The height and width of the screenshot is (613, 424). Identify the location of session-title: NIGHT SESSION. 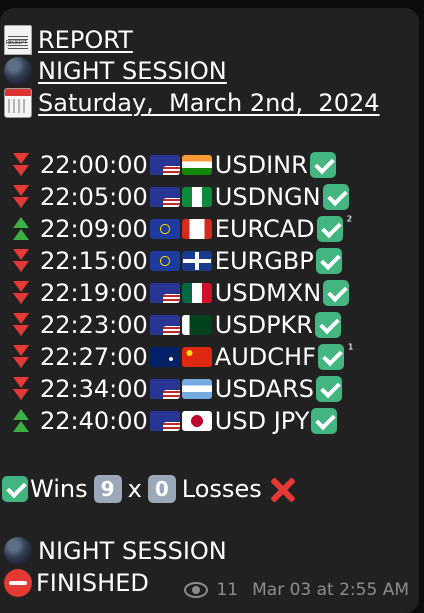
(132, 71).